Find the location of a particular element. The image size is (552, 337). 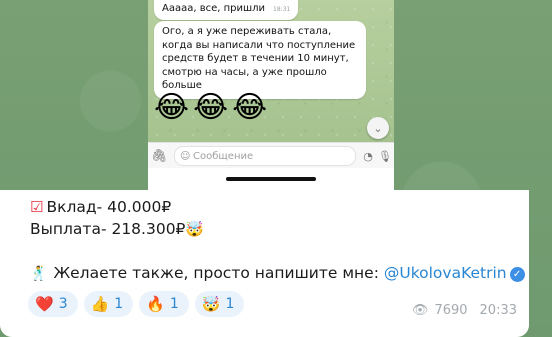

deposit-line: ☑ Вклад- 40.000₽ is located at coordinates (100, 207).